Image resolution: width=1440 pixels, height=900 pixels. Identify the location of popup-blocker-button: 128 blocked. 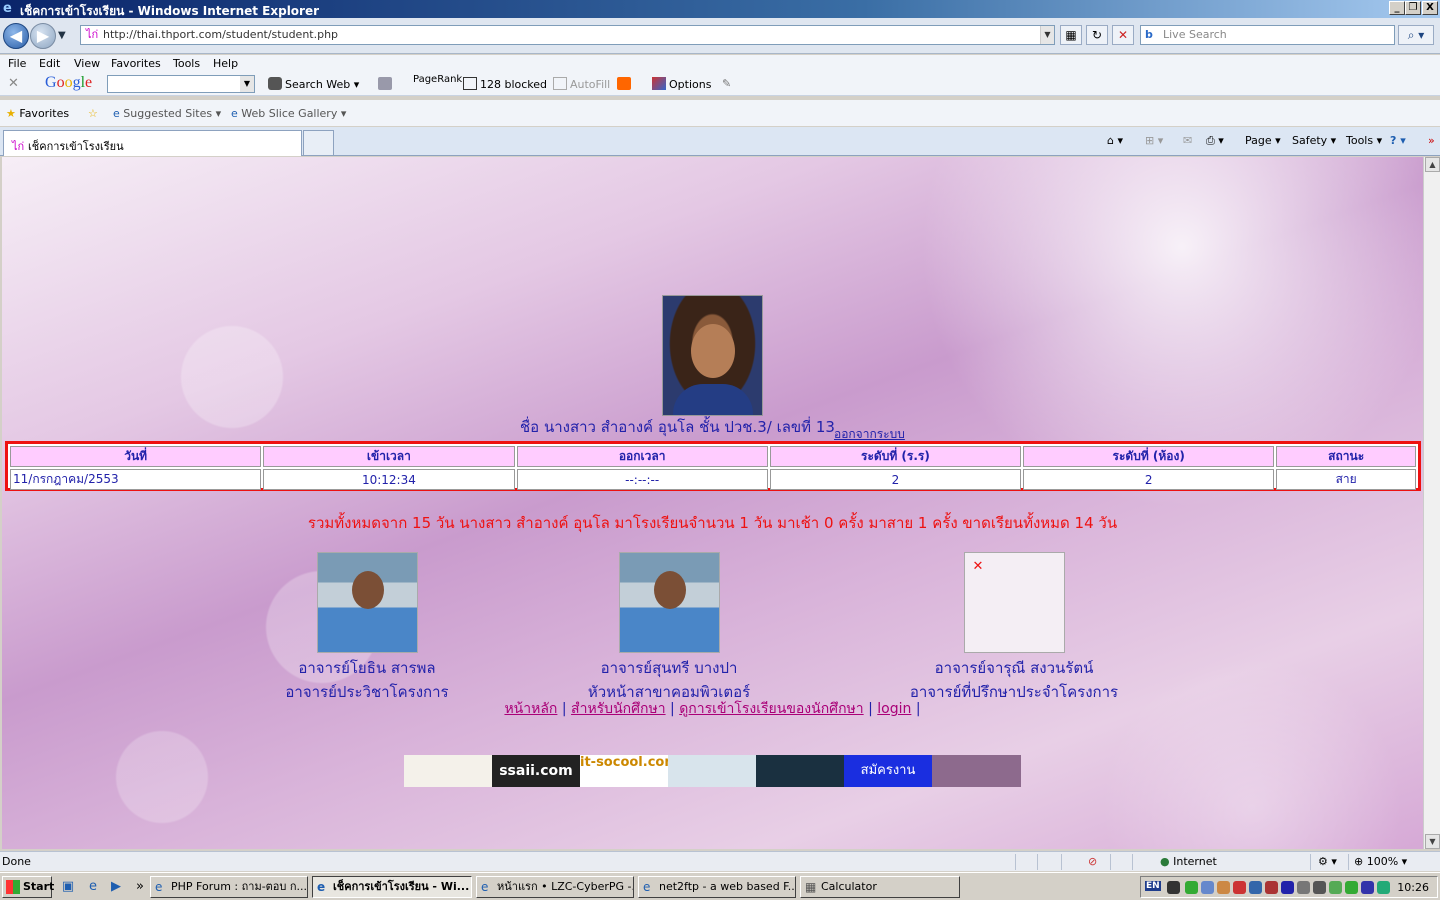
(505, 84).